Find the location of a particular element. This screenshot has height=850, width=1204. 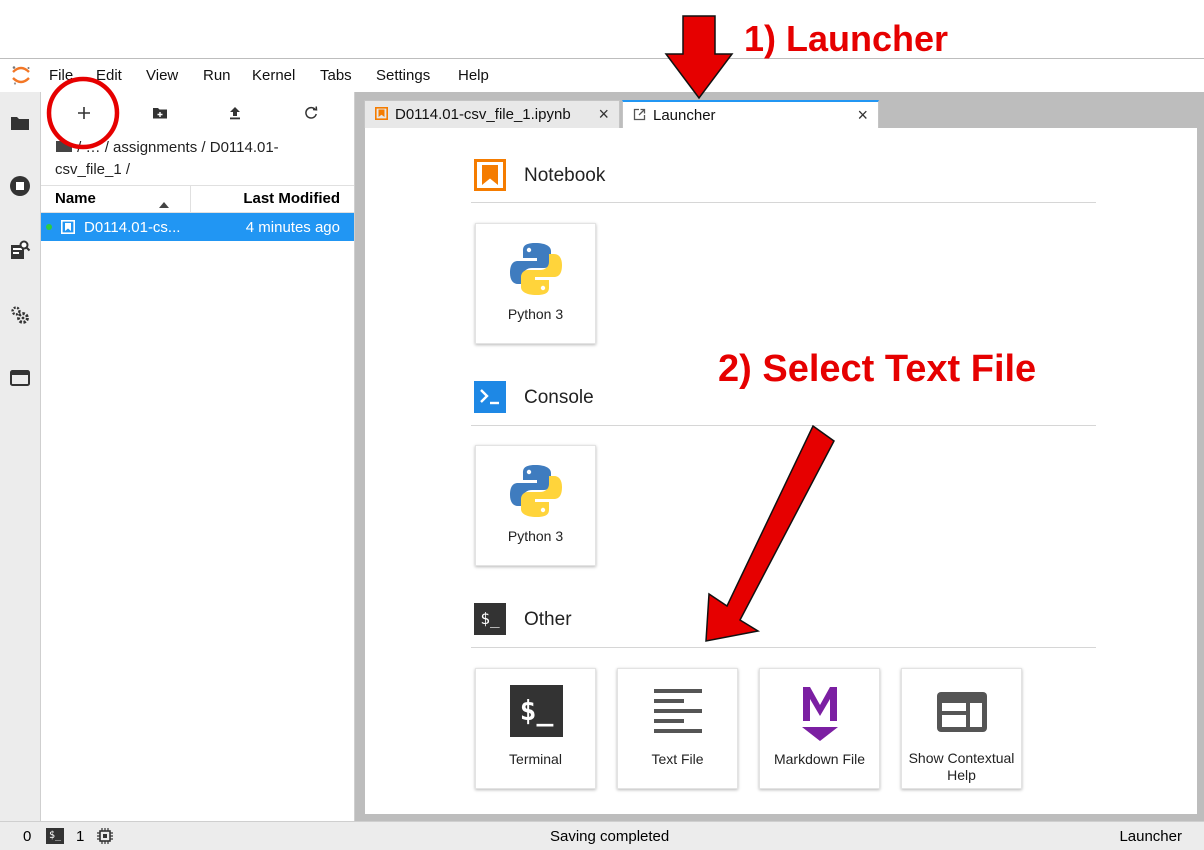

notebook-file-icon is located at coordinates (68, 227).